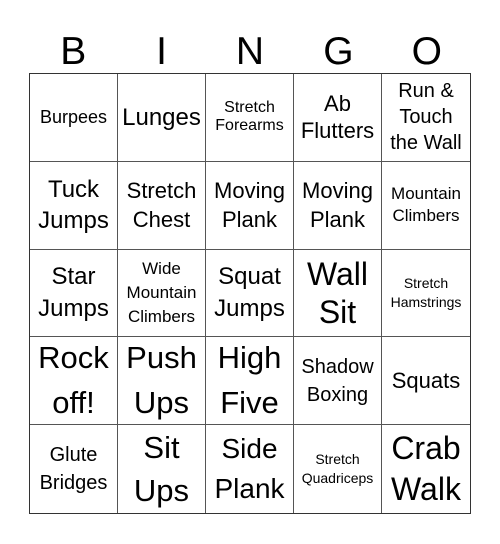  Describe the element at coordinates (161, 51) in the screenshot. I see `header-letter-i: I` at that location.